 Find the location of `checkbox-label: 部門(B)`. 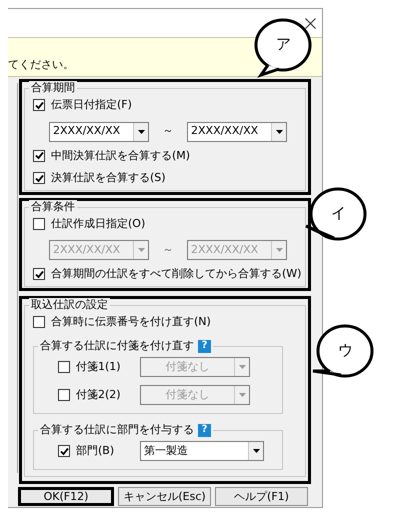

checkbox-label: 部門(B) is located at coordinates (95, 450).